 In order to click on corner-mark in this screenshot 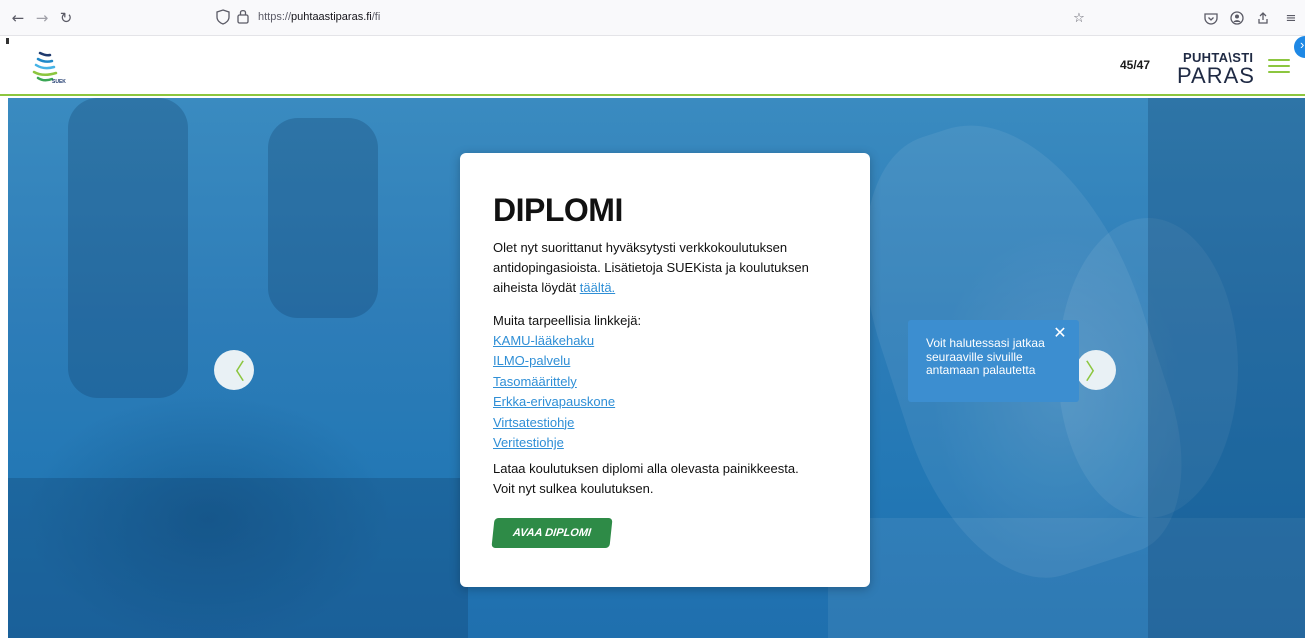, I will do `click(7, 41)`.